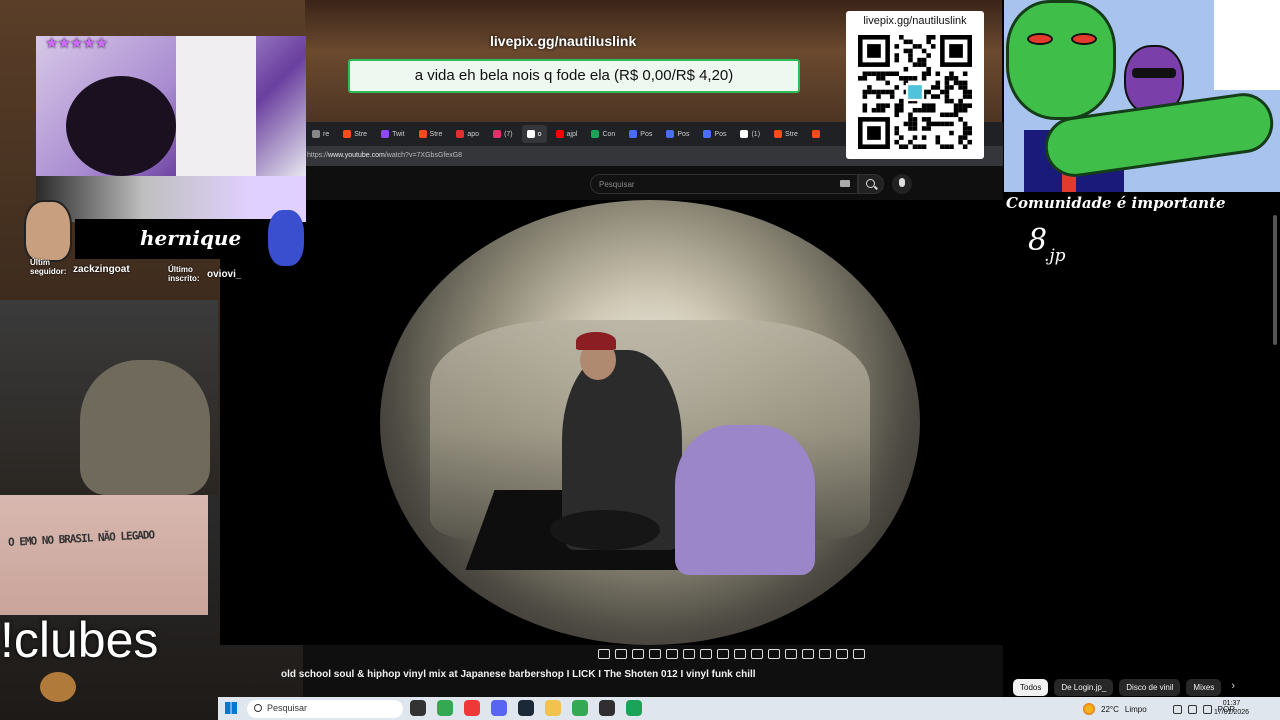 This screenshot has width=1280, height=720. I want to click on camera-icon, so click(808, 654).